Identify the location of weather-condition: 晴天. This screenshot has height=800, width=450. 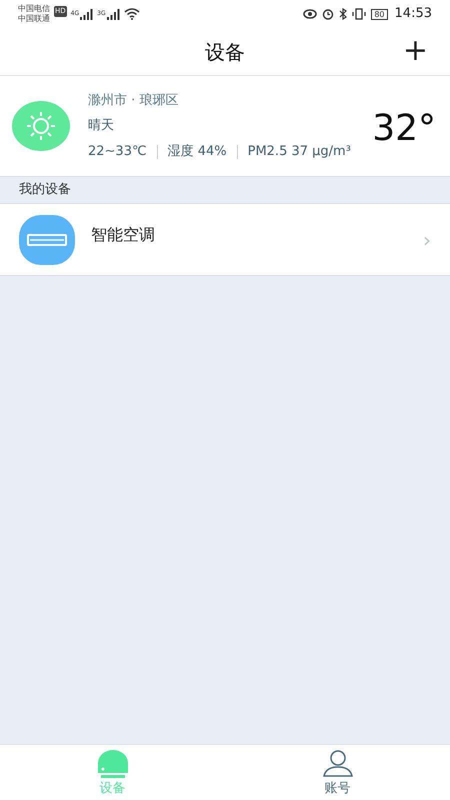
(101, 126).